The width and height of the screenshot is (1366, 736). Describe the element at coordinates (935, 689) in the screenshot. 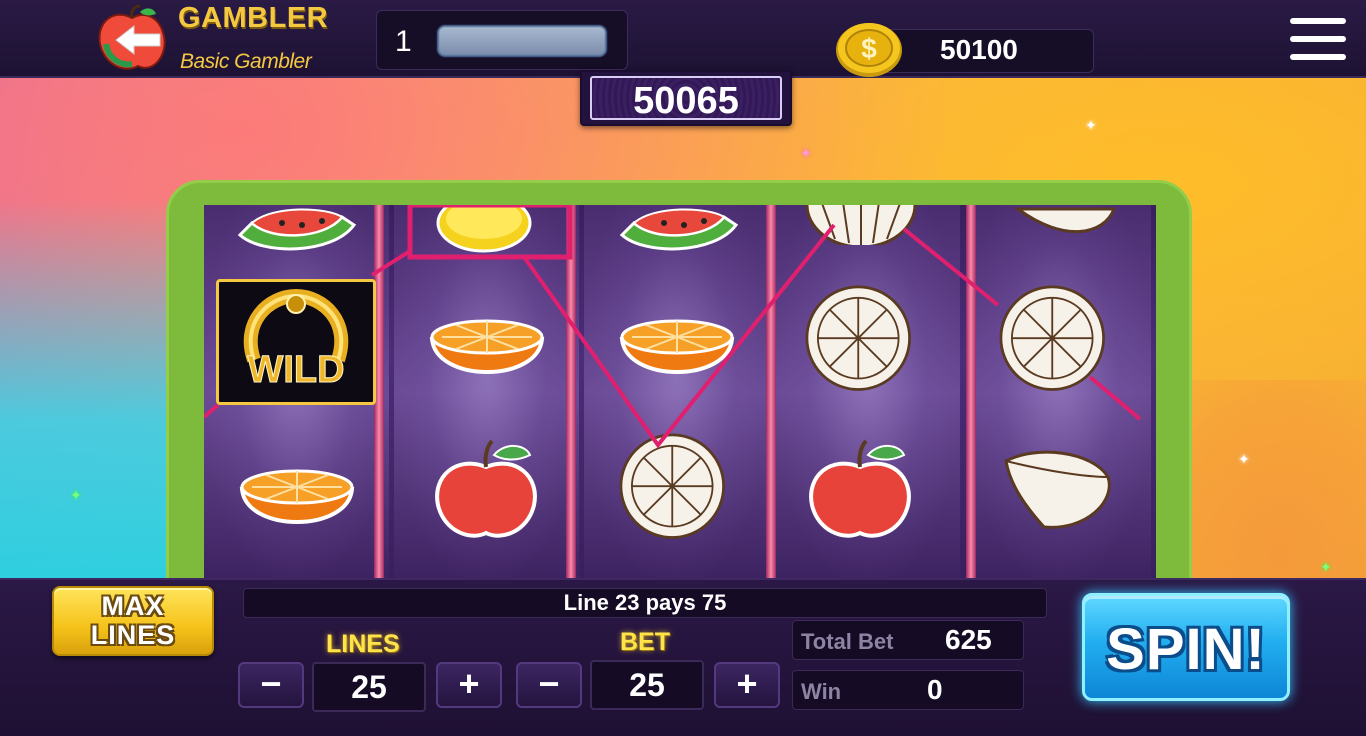

I see `win-value: 0` at that location.